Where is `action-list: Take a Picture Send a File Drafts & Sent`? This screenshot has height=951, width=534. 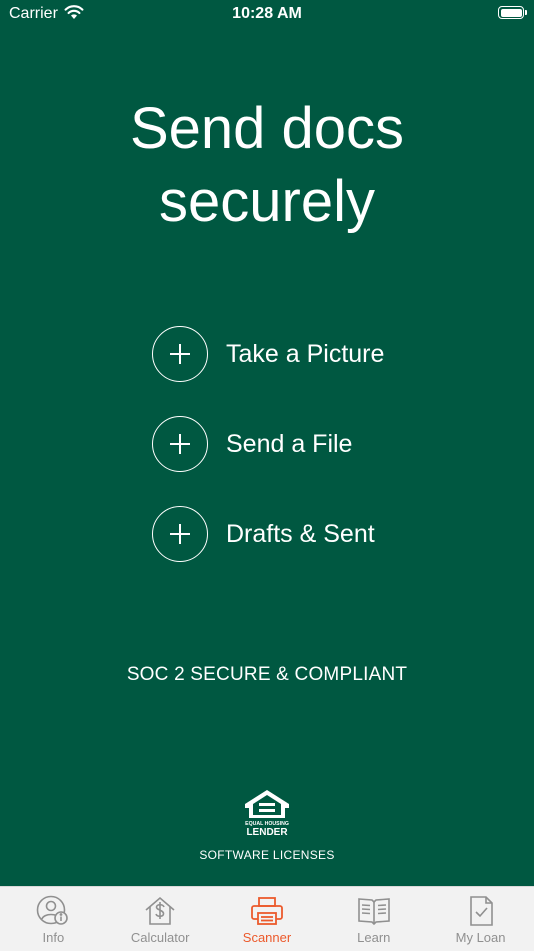
action-list: Take a Picture Send a File Drafts & Sent is located at coordinates (268, 459).